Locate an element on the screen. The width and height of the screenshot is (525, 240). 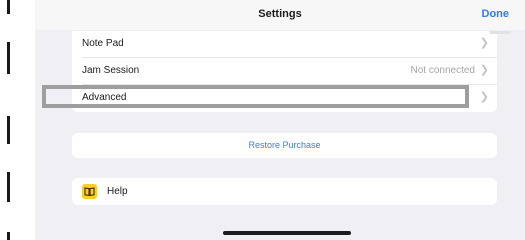
book-icon is located at coordinates (89, 191).